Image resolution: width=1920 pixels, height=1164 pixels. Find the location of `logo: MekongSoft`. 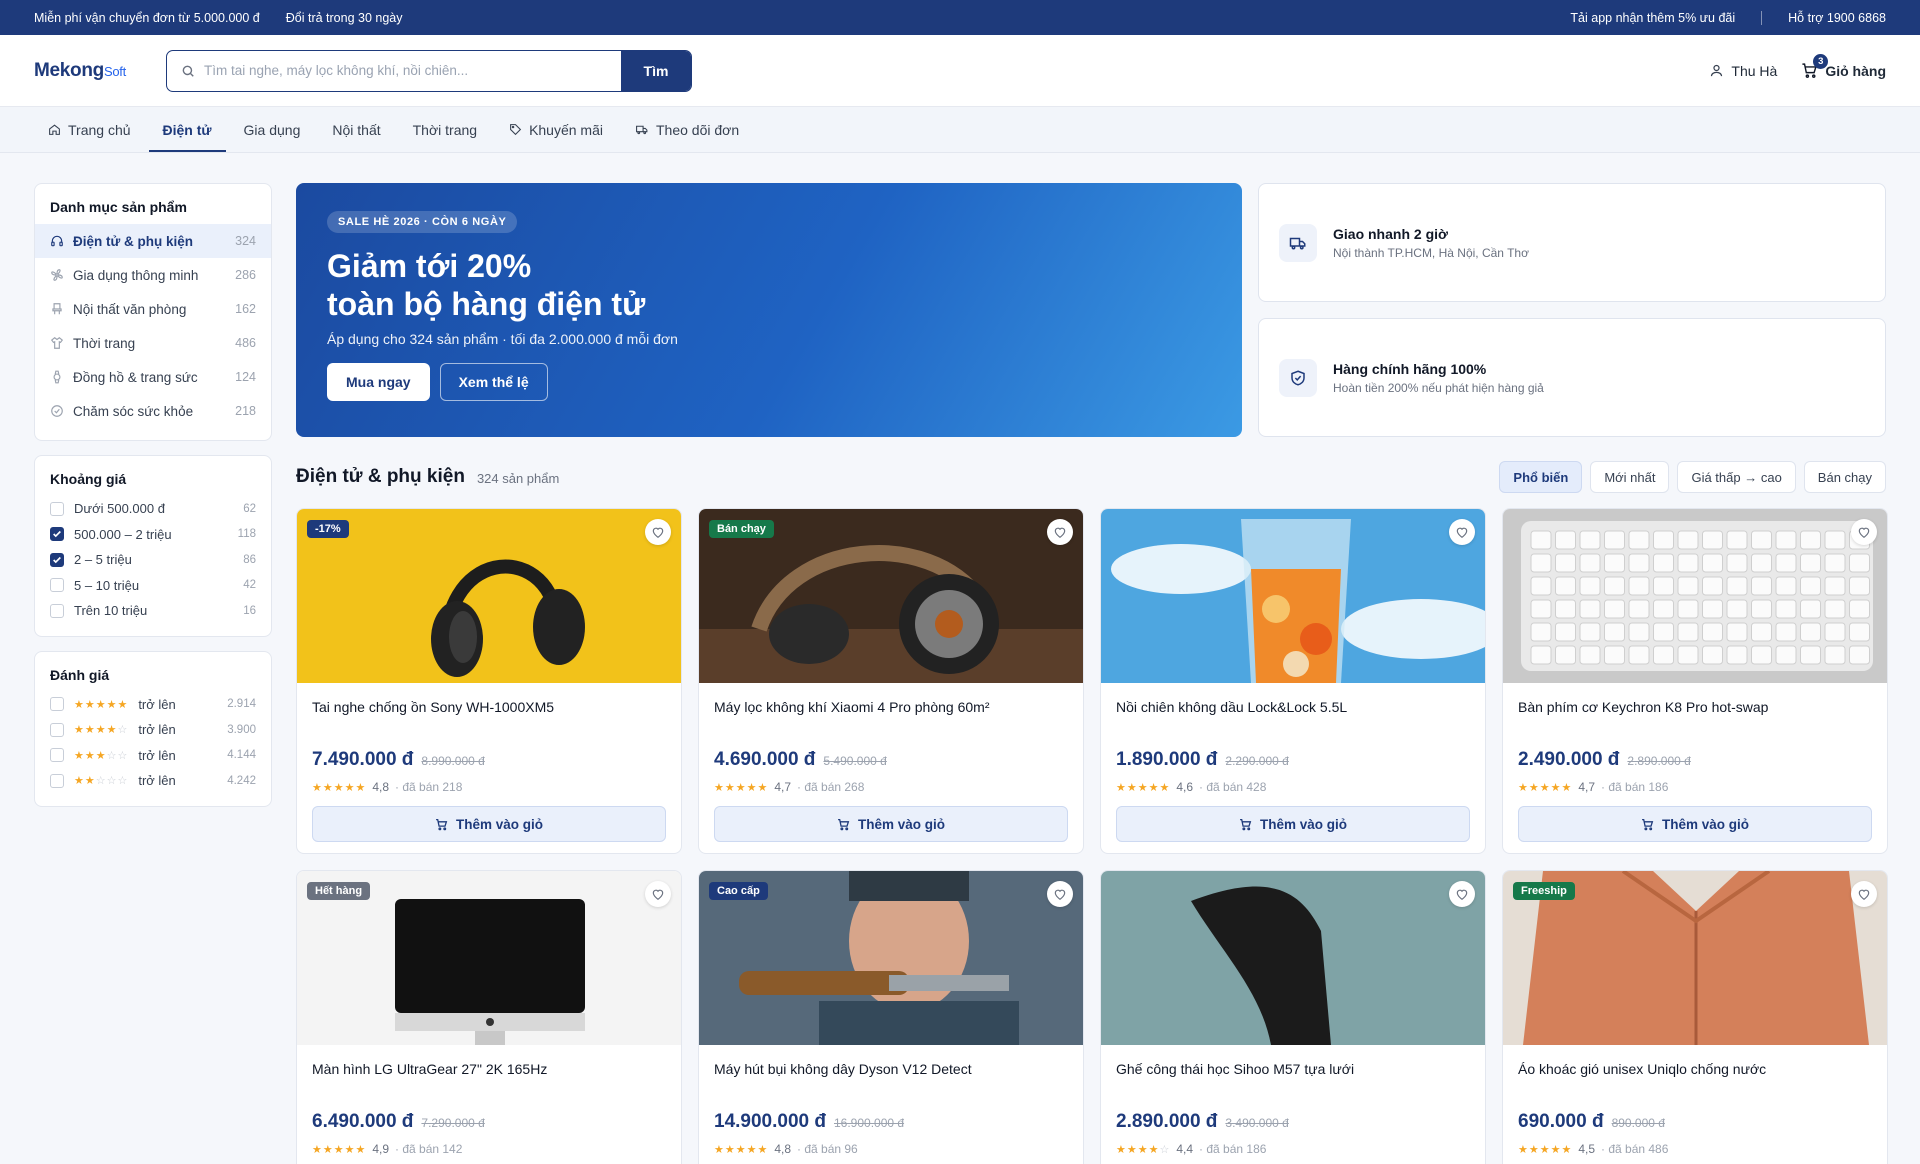

logo: MekongSoft is located at coordinates (98, 71).